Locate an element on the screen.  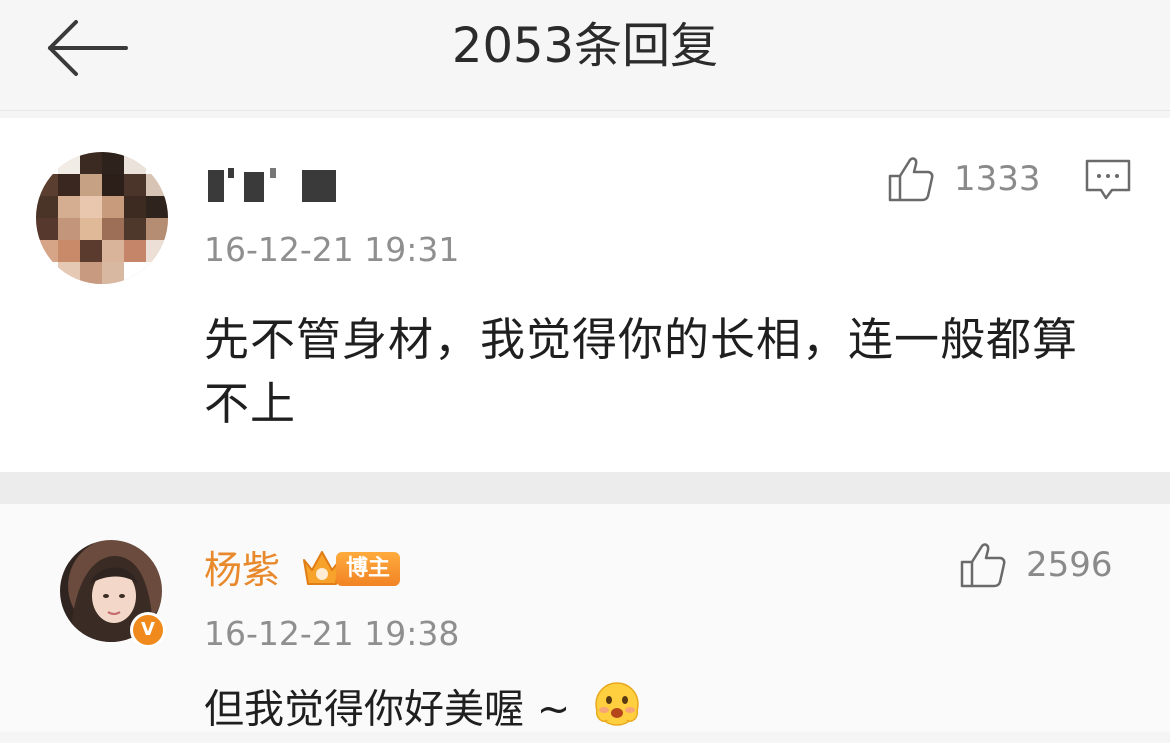
comment-bubble-icon is located at coordinates (1108, 179).